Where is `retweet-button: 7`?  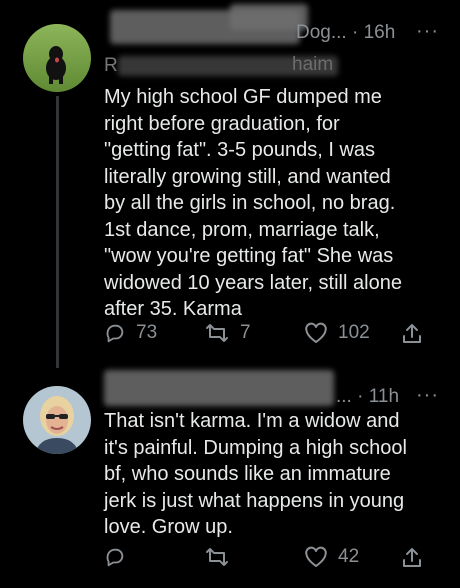
retweet-button: 7 is located at coordinates (227, 333).